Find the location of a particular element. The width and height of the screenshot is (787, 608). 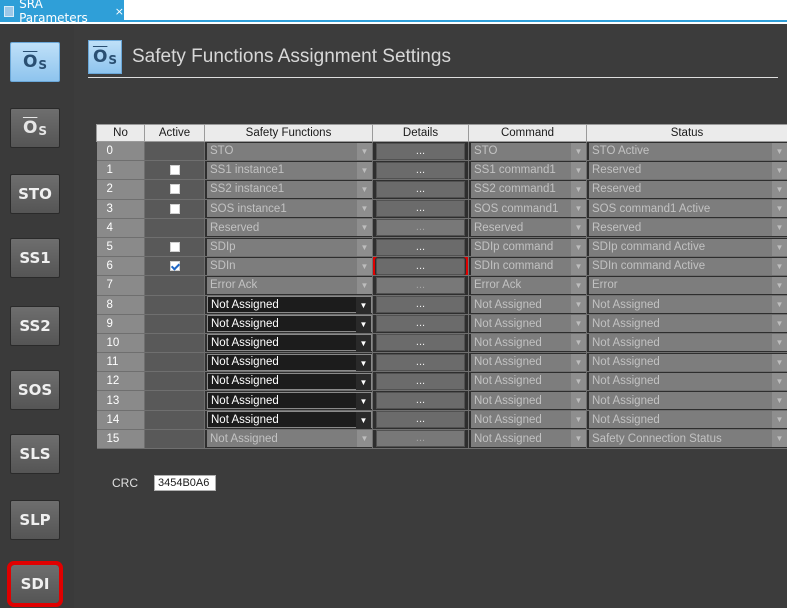

sidebar-item-sdi: SDI is located at coordinates (35, 584).